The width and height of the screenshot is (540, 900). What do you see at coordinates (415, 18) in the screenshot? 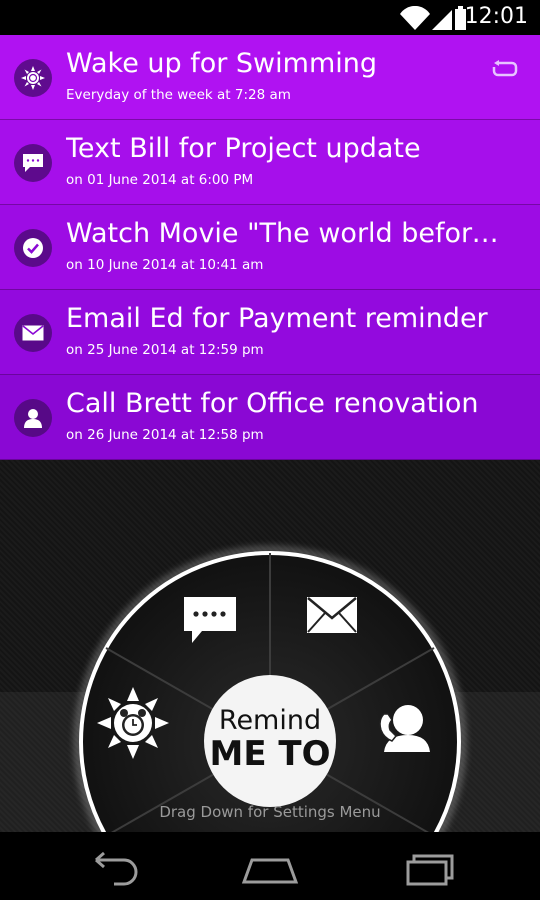
I see `wifi-icon` at bounding box center [415, 18].